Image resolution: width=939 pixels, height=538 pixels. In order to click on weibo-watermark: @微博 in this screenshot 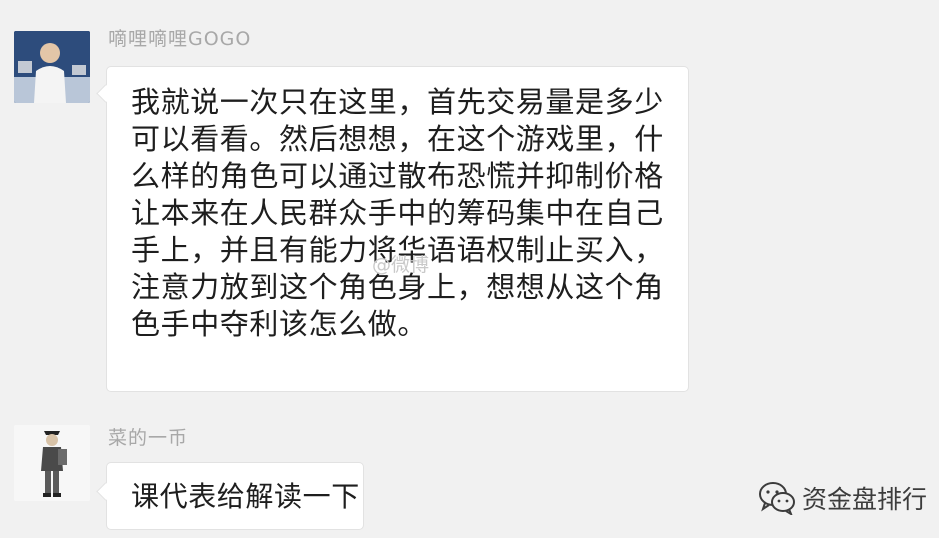, I will do `click(401, 265)`.